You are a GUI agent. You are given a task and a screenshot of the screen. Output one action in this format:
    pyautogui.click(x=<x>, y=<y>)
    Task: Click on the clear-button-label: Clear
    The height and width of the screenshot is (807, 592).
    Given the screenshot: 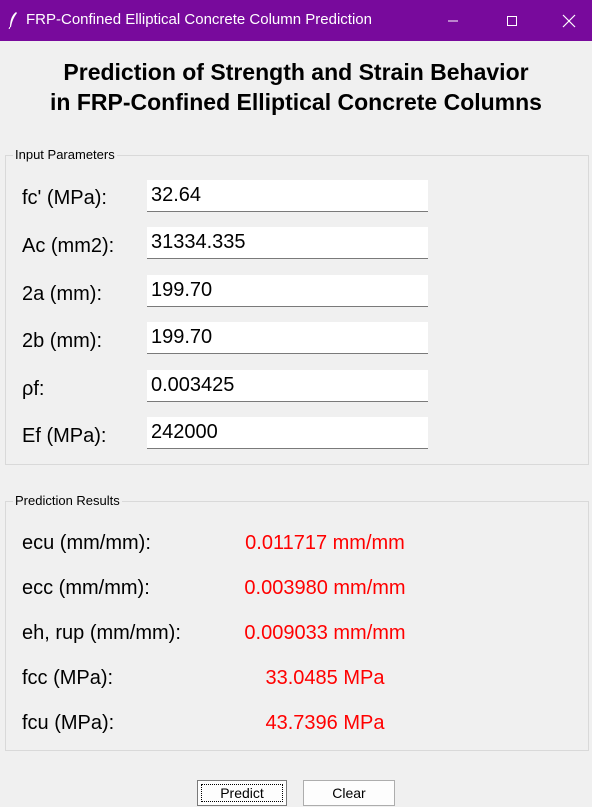 What is the action you would take?
    pyautogui.click(x=349, y=793)
    